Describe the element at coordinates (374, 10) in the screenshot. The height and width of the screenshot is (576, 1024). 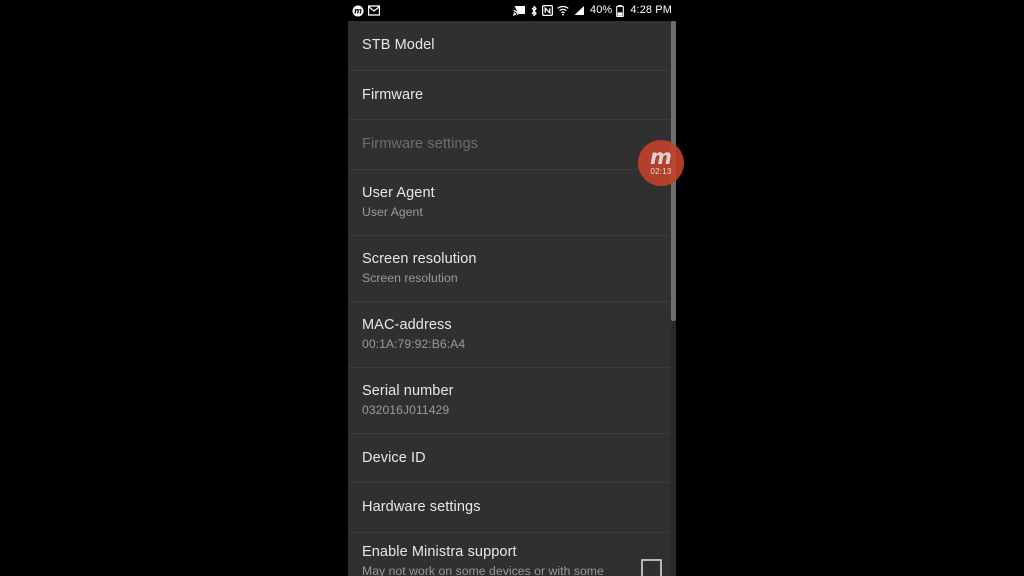
I see `gmail-envelope-icon` at that location.